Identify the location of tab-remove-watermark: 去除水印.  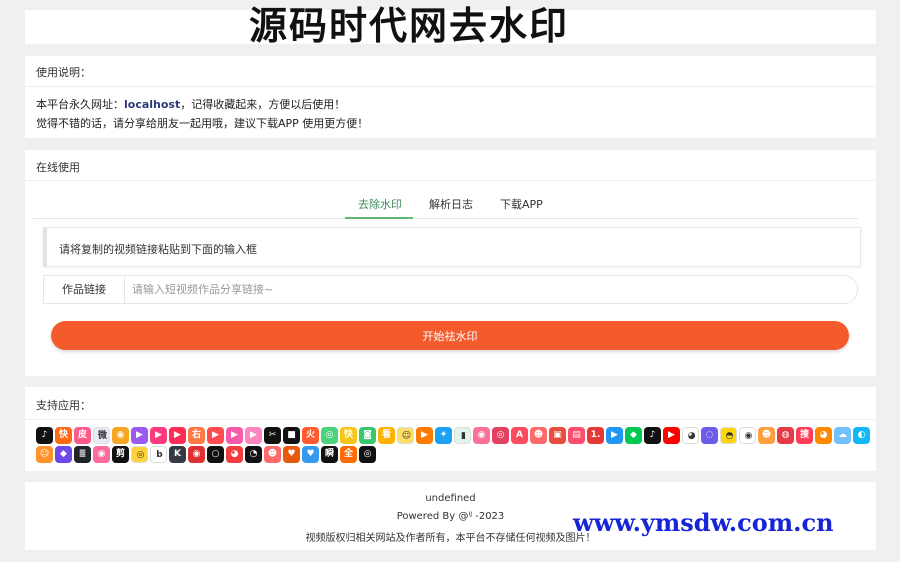
(380, 204).